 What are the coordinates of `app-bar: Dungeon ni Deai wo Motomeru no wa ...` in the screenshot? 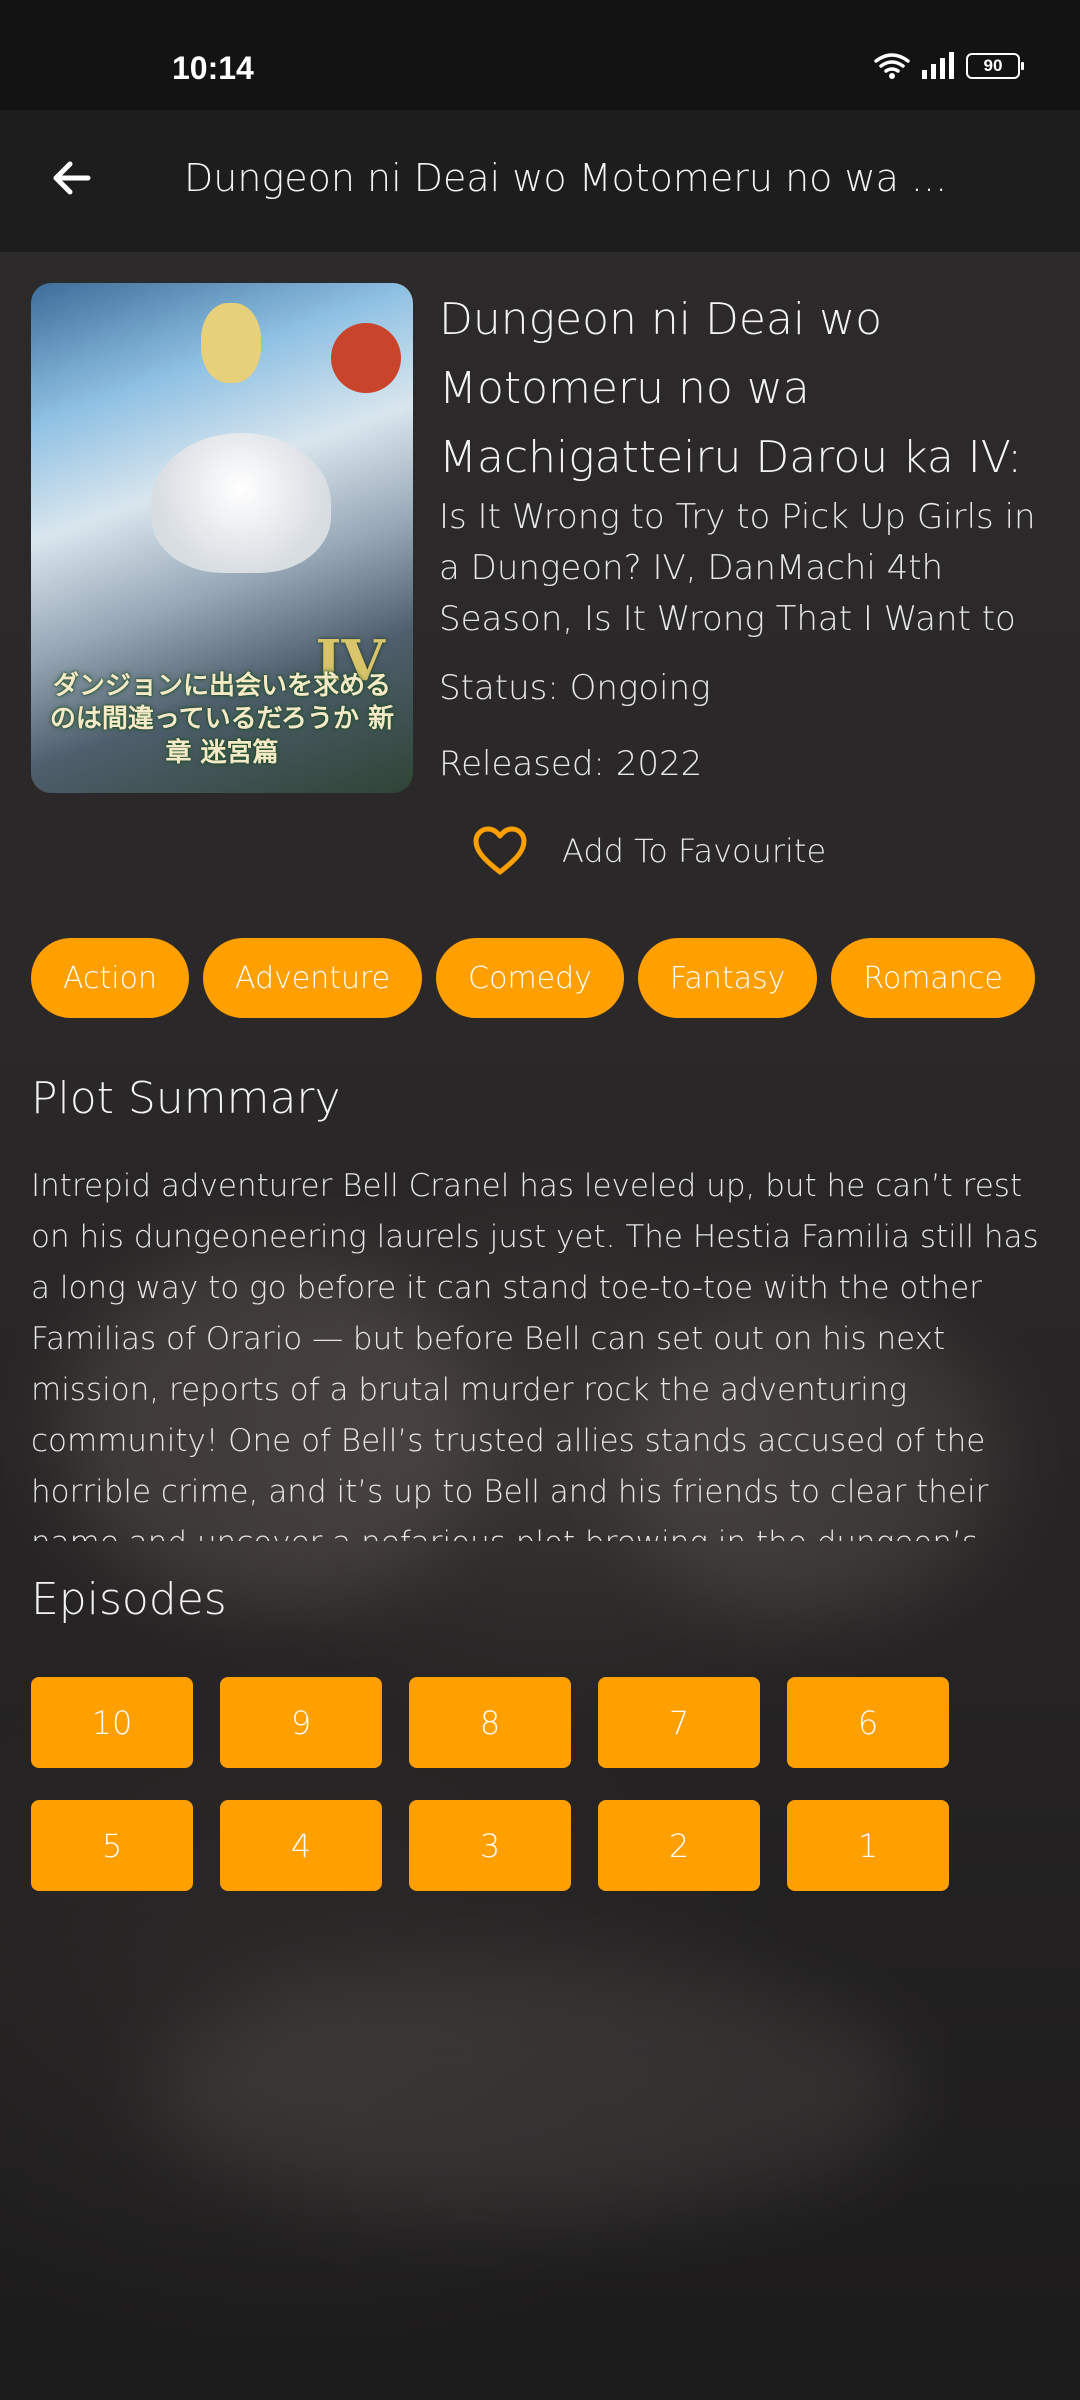 It's located at (540, 181).